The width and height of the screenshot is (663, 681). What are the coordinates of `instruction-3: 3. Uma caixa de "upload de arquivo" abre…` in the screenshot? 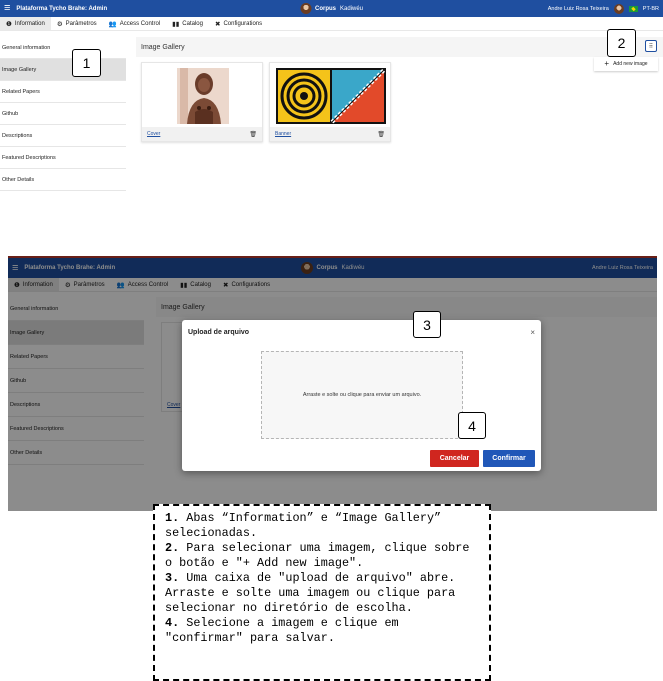 It's located at (322, 593).